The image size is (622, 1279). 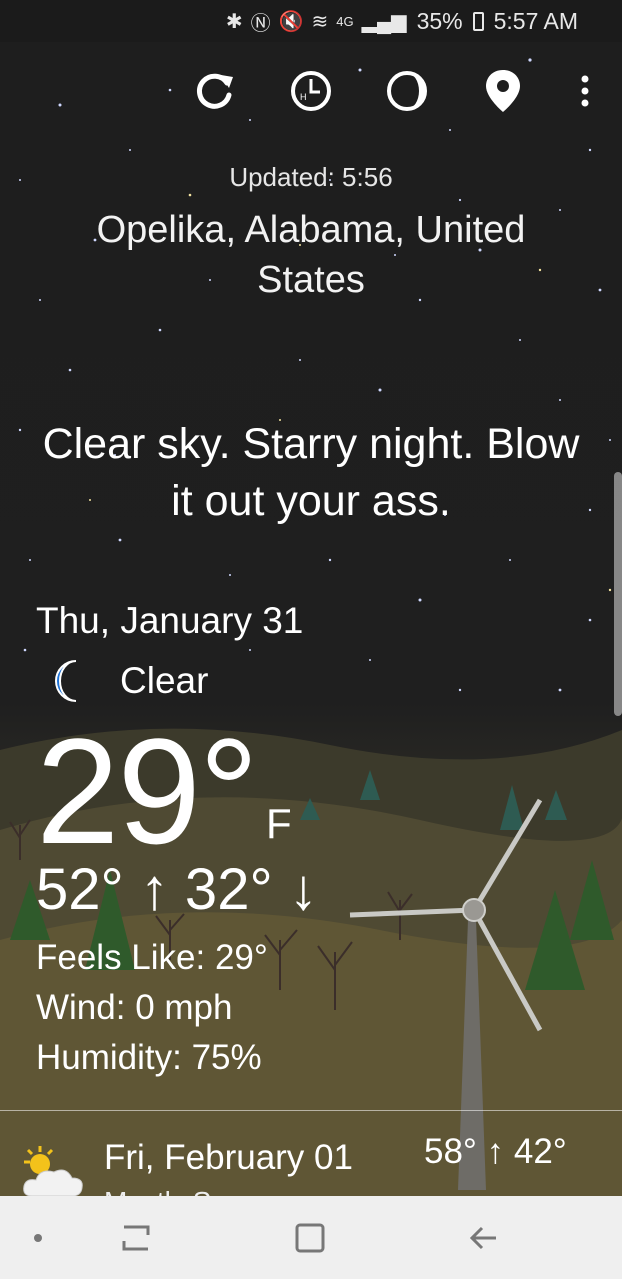 What do you see at coordinates (345, 21) in the screenshot?
I see `4g-icon: 4G` at bounding box center [345, 21].